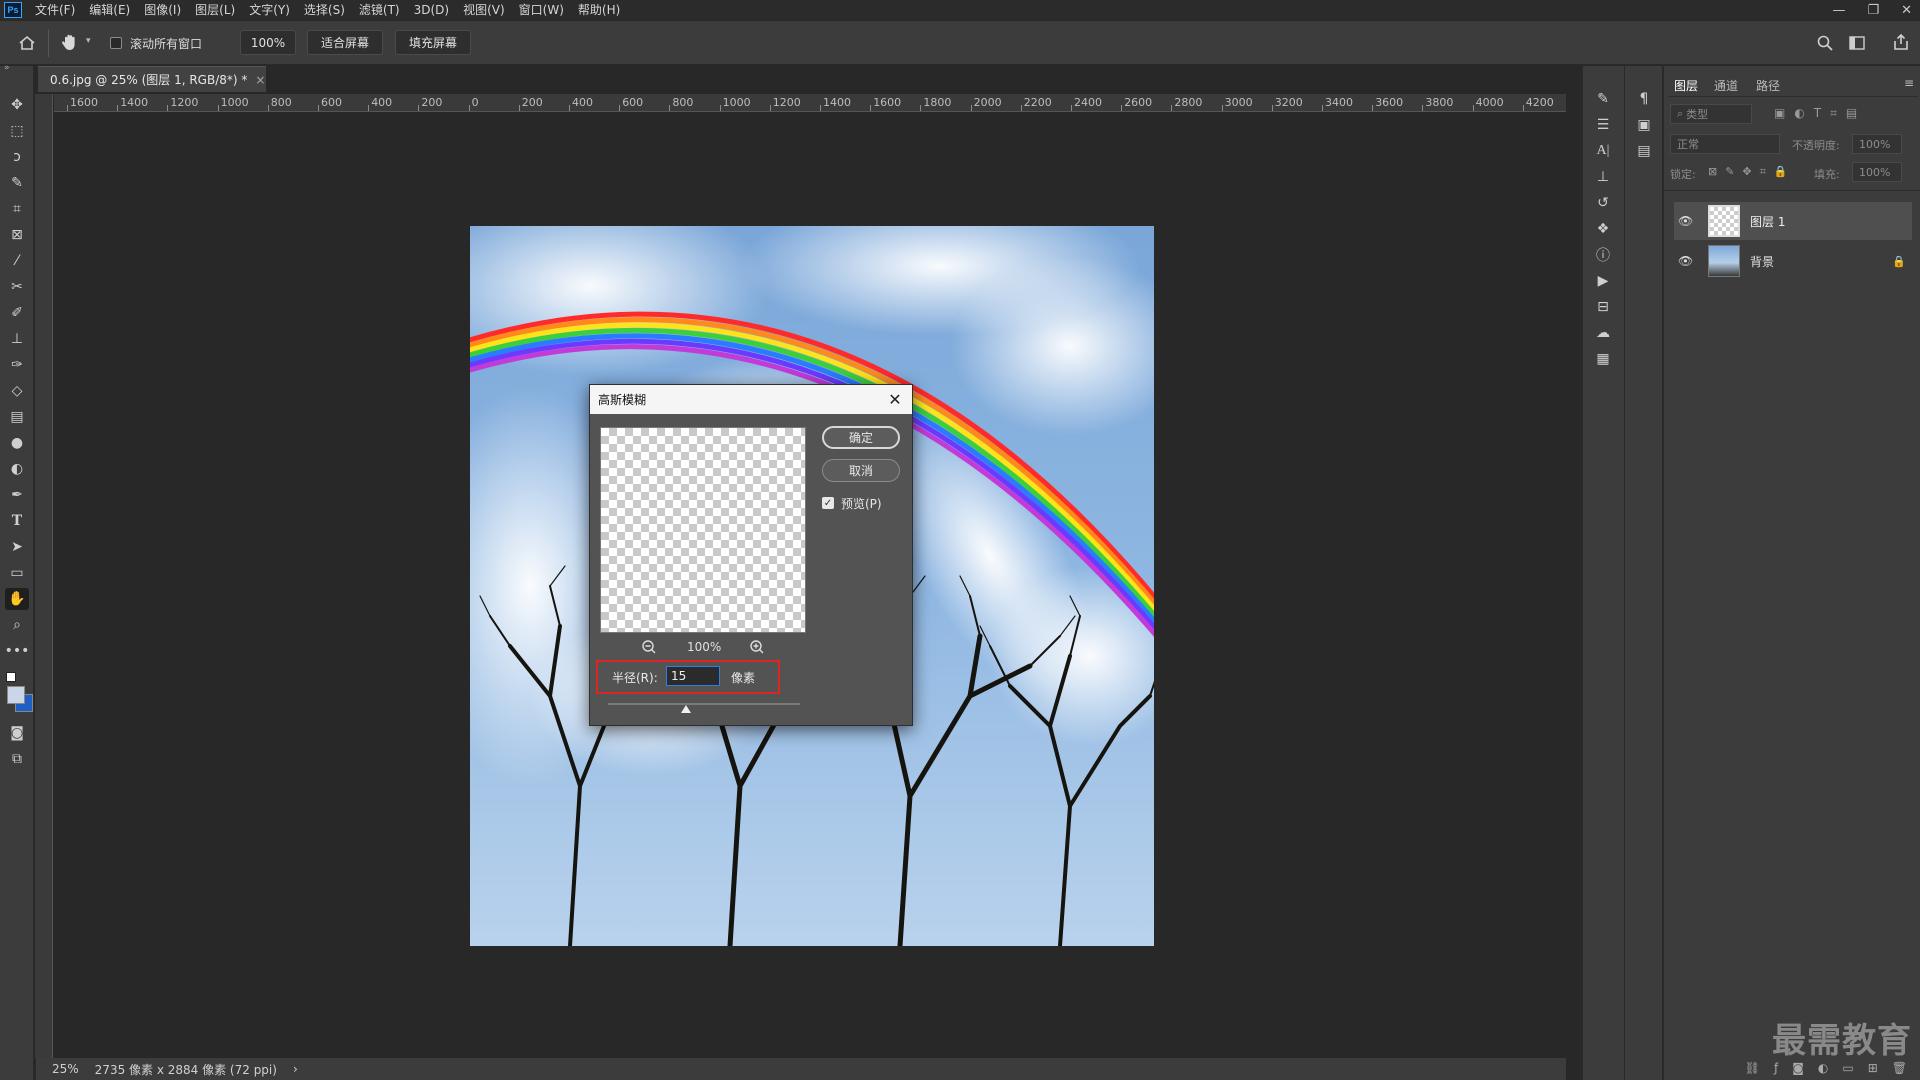 The image size is (1920, 1080). What do you see at coordinates (1752, 172) in the screenshot?
I see `lock-options-icons: ⊠✎✥⌗🔒` at bounding box center [1752, 172].